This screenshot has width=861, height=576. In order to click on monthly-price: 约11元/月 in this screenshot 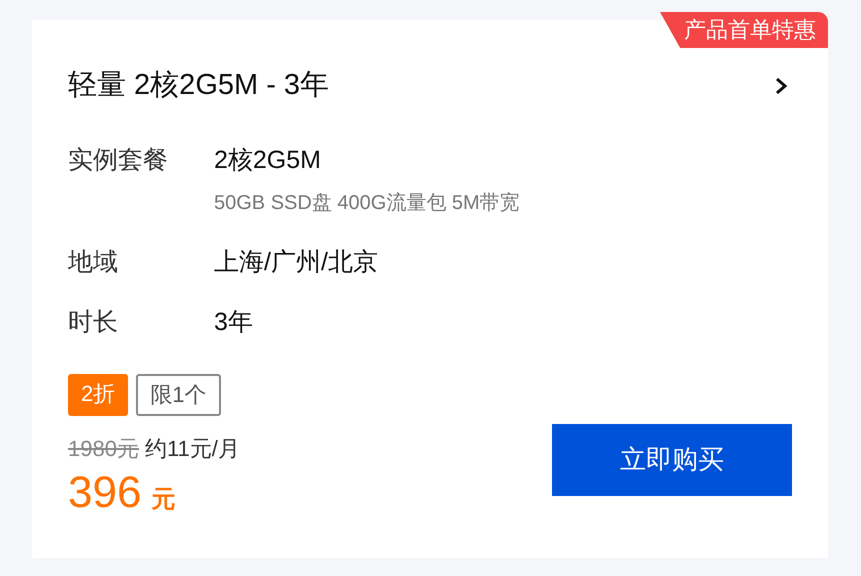, I will do `click(192, 448)`.